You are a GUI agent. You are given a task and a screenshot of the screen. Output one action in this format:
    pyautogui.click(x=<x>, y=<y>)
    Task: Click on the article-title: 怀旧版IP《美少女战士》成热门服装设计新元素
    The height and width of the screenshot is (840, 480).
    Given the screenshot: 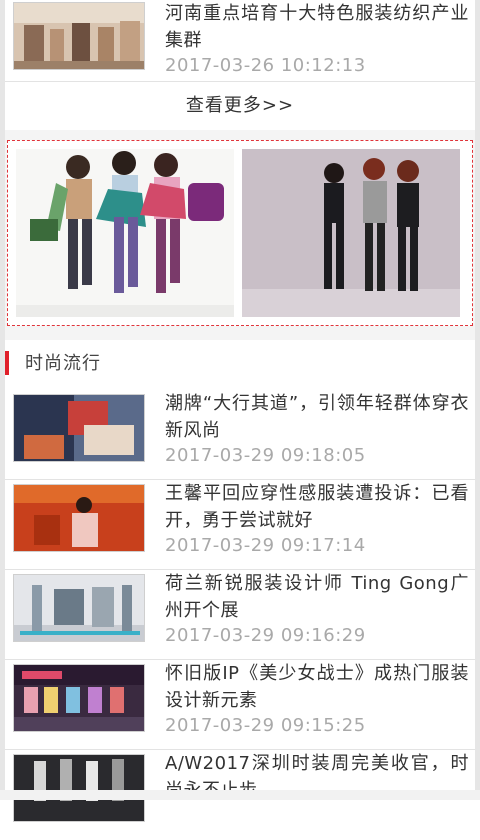 What is the action you would take?
    pyautogui.click(x=317, y=687)
    